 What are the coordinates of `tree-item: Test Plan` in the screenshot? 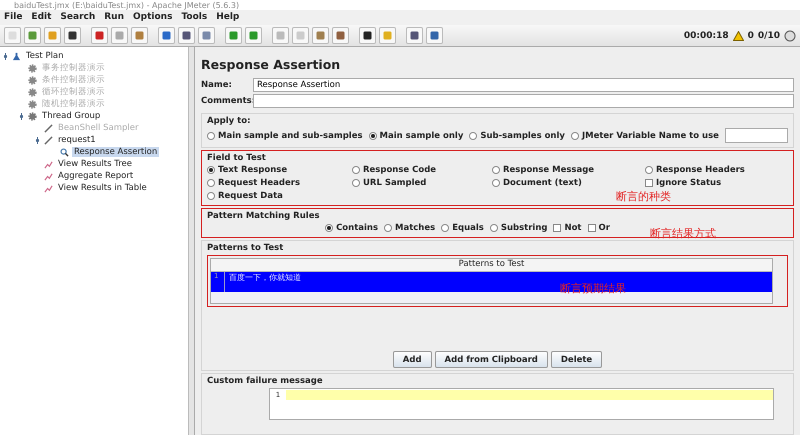 It's located at (45, 56).